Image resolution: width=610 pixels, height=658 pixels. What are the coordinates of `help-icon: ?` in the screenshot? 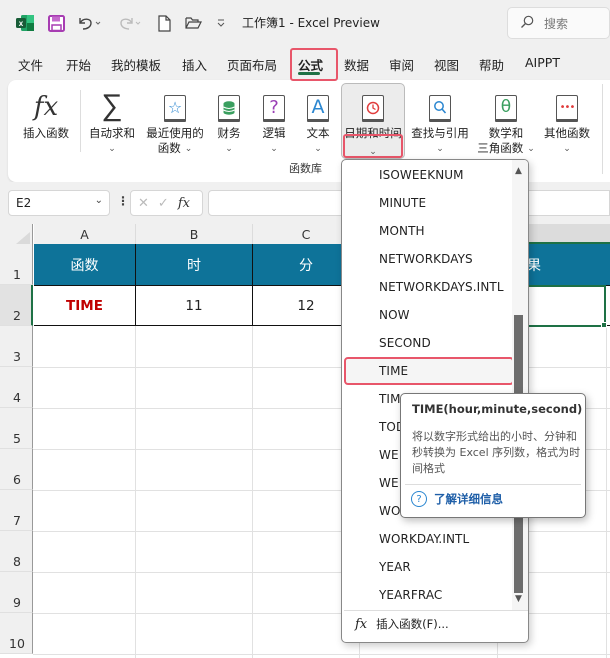 It's located at (419, 499).